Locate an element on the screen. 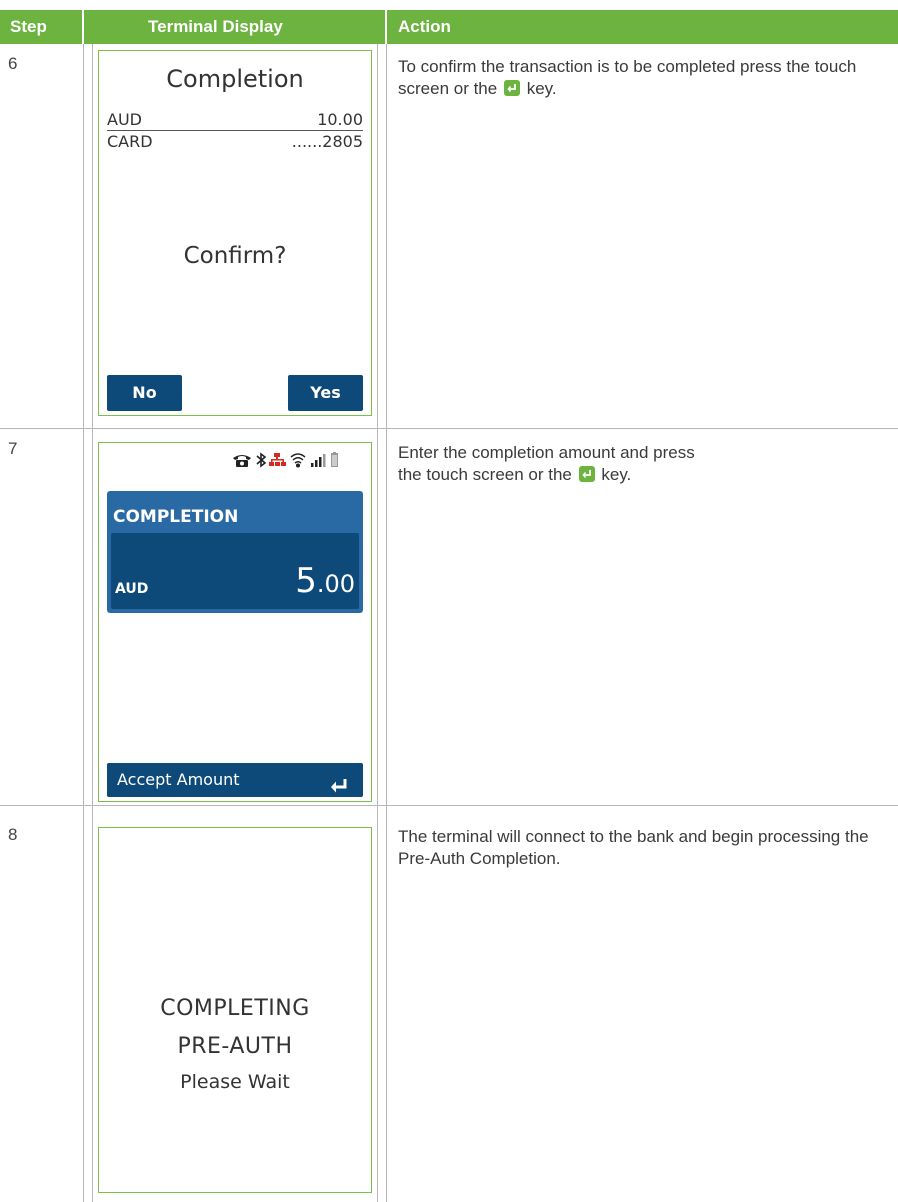  amount-entry-field: AUD 5.00 is located at coordinates (235, 571).